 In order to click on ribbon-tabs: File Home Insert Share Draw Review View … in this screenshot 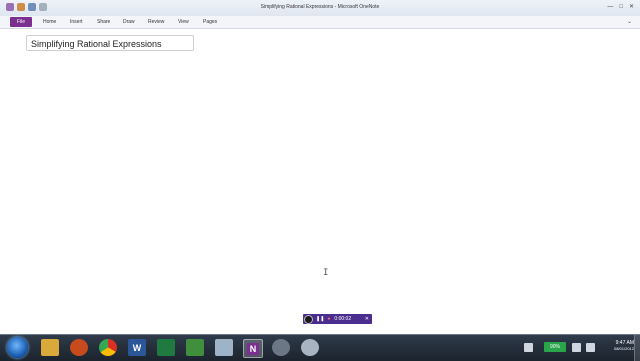, I will do `click(320, 22)`.